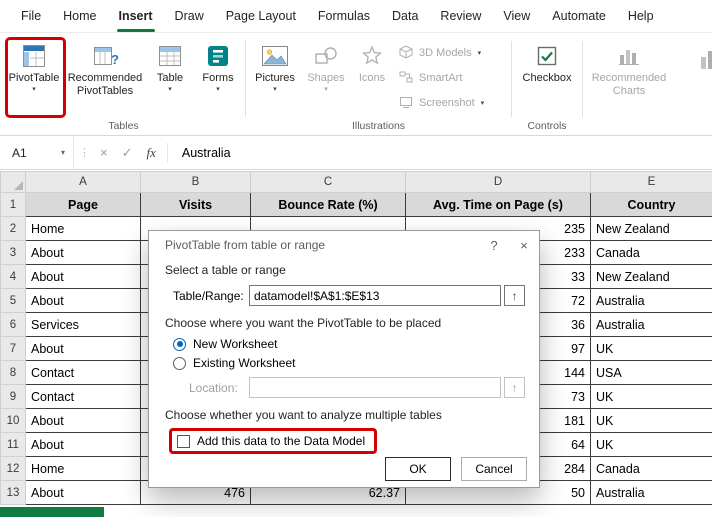 The height and width of the screenshot is (517, 712). I want to click on new-worksheet-radio, so click(179, 344).